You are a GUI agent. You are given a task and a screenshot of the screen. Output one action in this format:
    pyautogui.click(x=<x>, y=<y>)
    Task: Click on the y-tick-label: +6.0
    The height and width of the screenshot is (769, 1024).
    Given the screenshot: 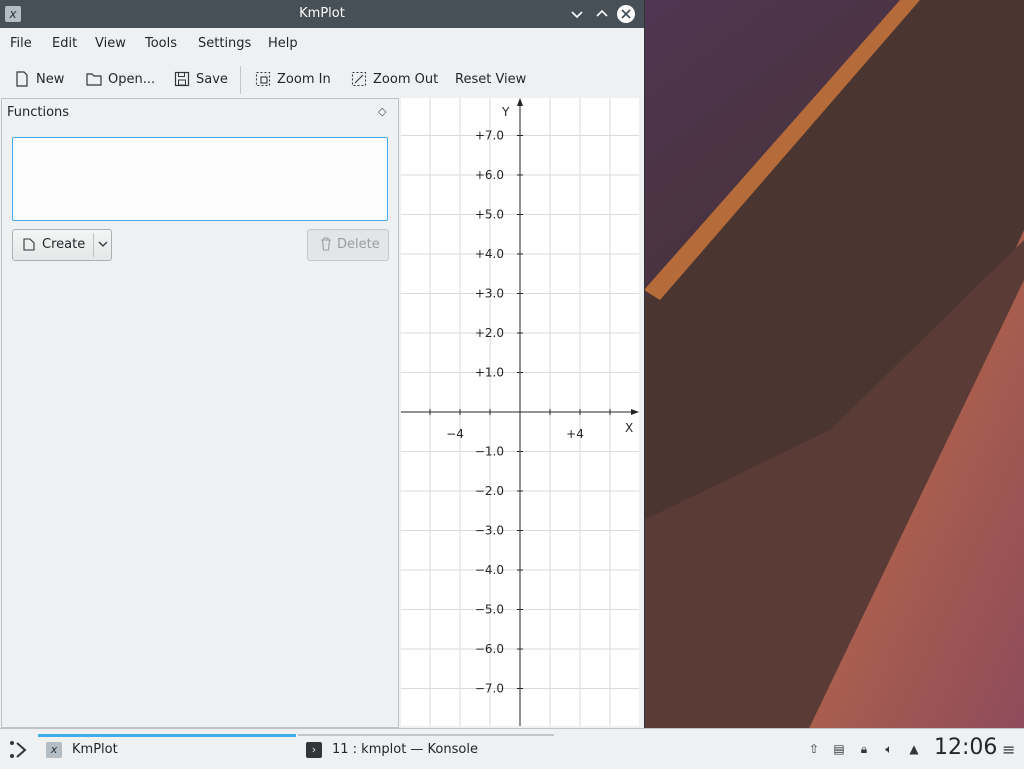 What is the action you would take?
    pyautogui.click(x=489, y=175)
    